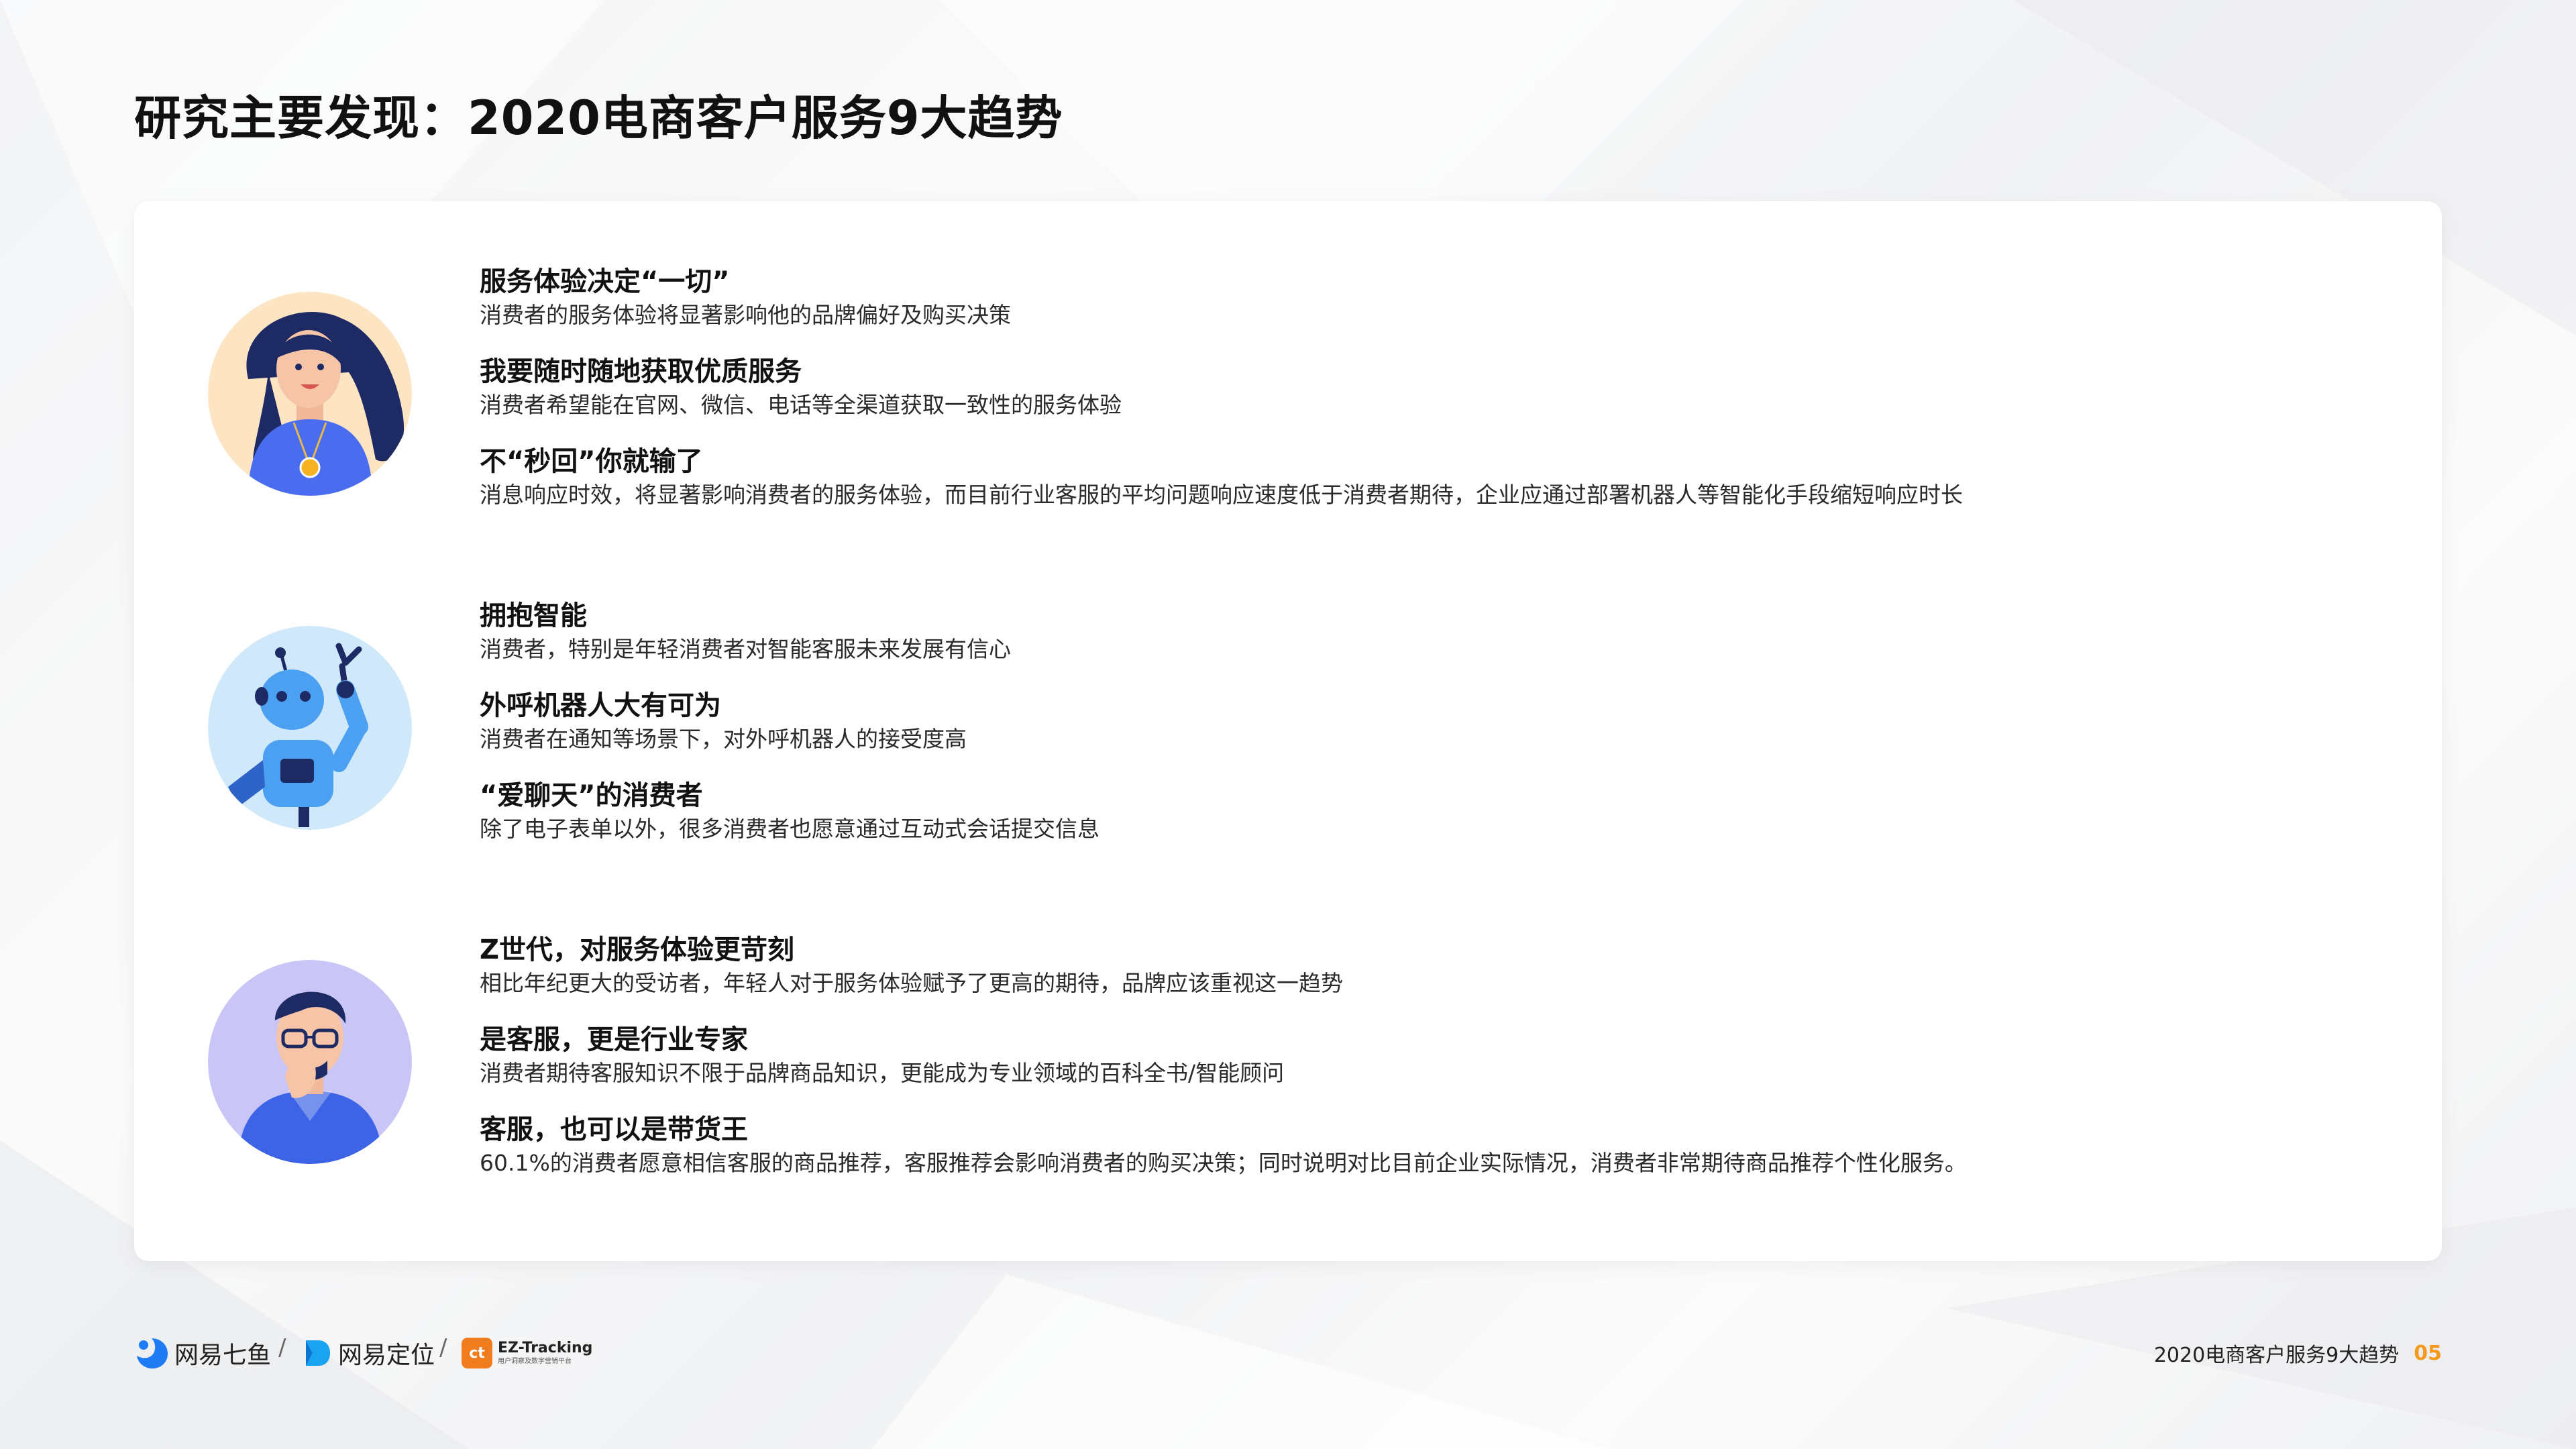  I want to click on page-number: 05, so click(2428, 1353).